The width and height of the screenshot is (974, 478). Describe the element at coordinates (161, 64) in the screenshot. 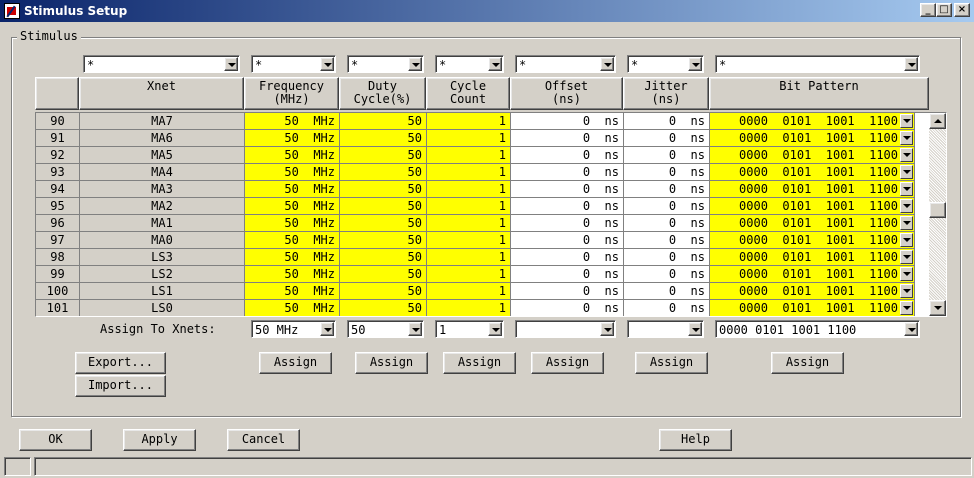

I see `xnet-filter-combo: *` at that location.